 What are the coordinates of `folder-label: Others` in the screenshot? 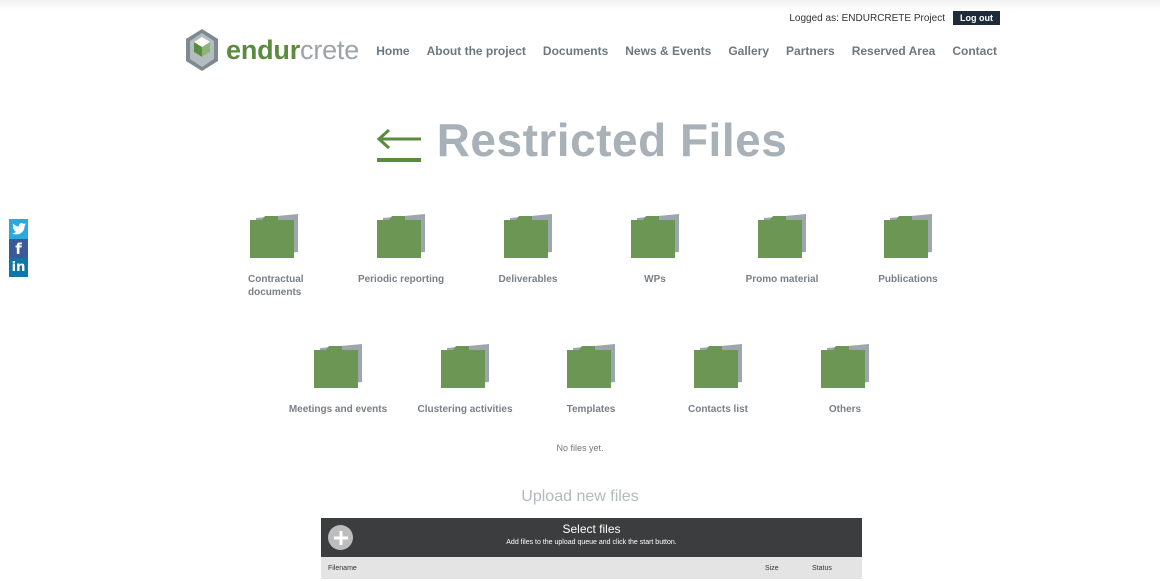 It's located at (845, 409).